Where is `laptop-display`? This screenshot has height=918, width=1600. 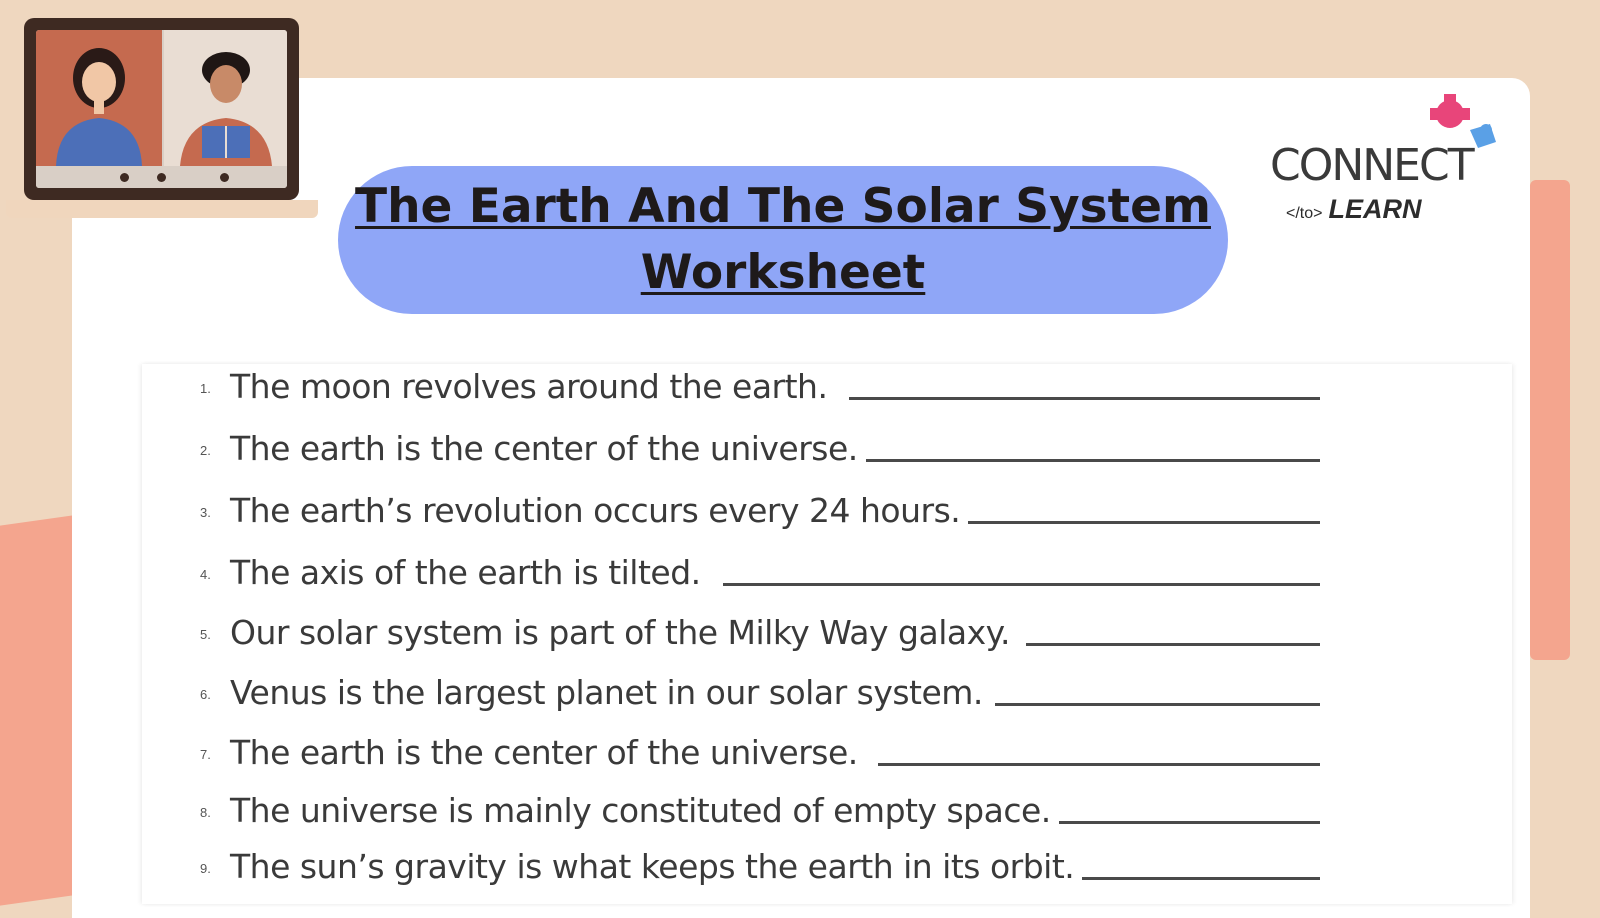
laptop-display is located at coordinates (161, 109).